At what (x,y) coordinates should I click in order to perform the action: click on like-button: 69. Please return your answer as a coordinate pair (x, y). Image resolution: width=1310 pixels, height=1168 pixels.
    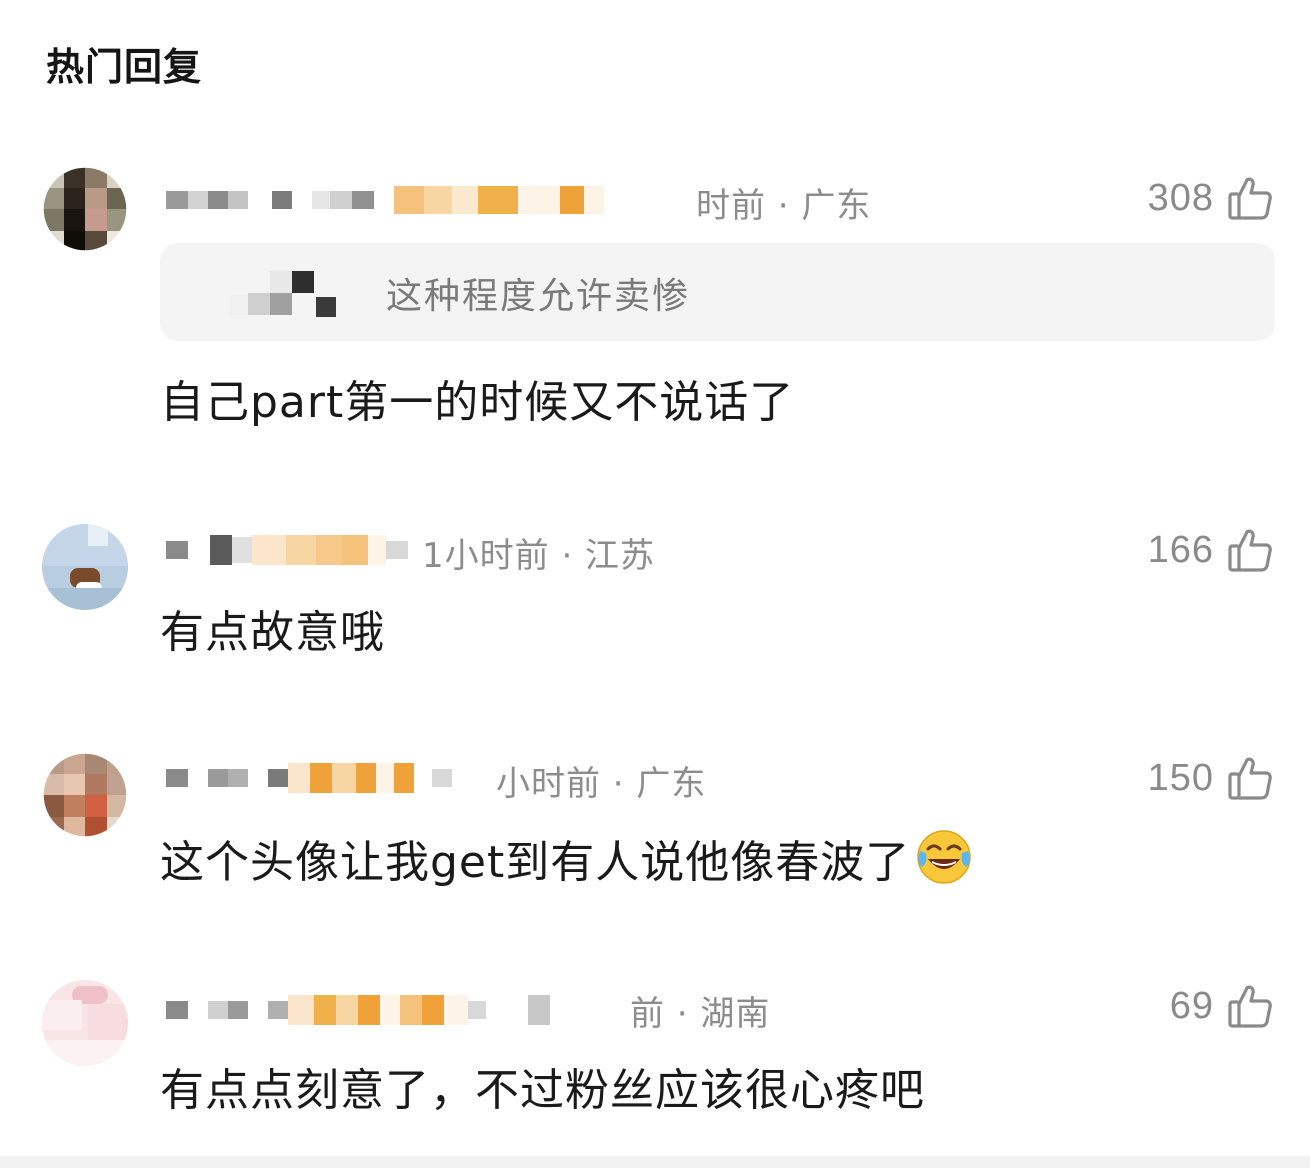
    Looking at the image, I should click on (1222, 1006).